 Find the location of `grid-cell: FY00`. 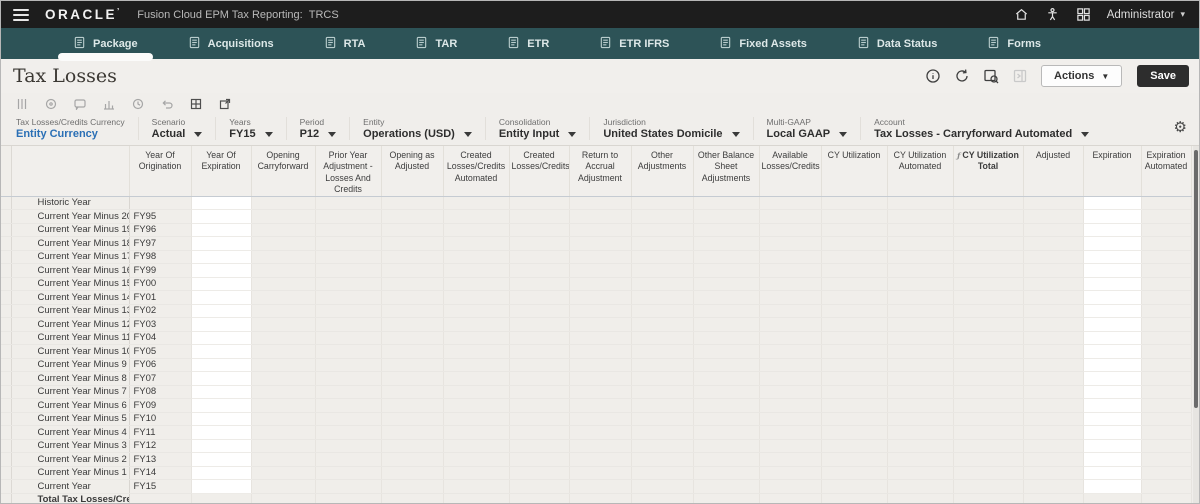

grid-cell: FY00 is located at coordinates (160, 284).